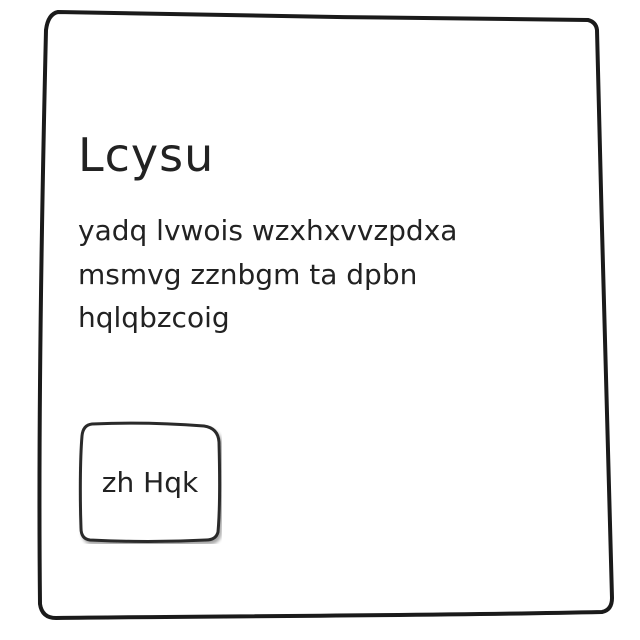 The height and width of the screenshot is (640, 640). What do you see at coordinates (146, 155) in the screenshot?
I see `card-title: Lcysu` at bounding box center [146, 155].